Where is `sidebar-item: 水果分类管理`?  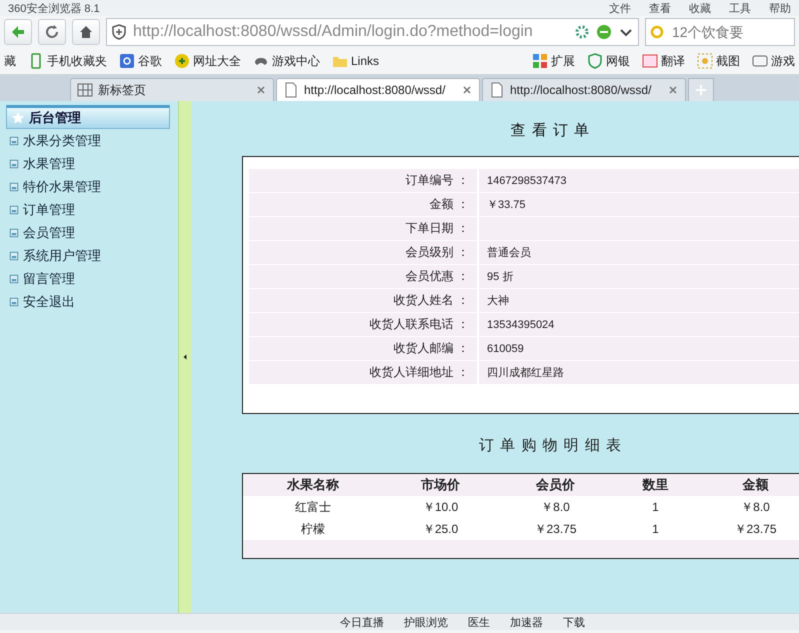 sidebar-item: 水果分类管理 is located at coordinates (89, 140).